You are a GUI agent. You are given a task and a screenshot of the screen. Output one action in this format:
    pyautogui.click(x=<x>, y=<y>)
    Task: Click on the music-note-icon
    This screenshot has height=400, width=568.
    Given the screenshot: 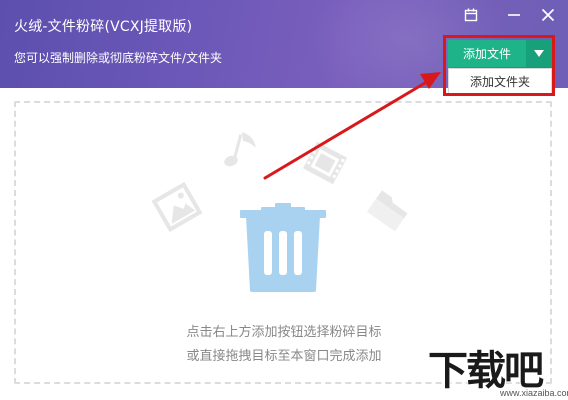 What is the action you would take?
    pyautogui.click(x=240, y=149)
    